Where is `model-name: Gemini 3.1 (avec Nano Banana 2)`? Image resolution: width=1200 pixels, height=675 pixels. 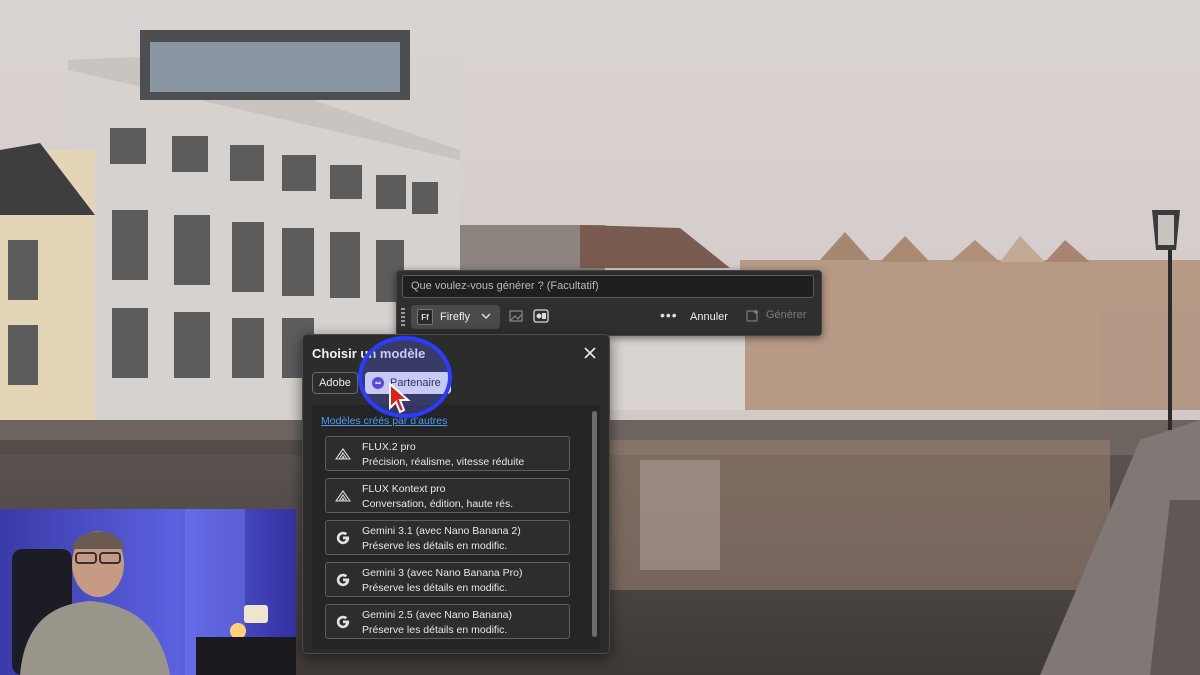 model-name: Gemini 3.1 (avec Nano Banana 2) is located at coordinates (441, 531).